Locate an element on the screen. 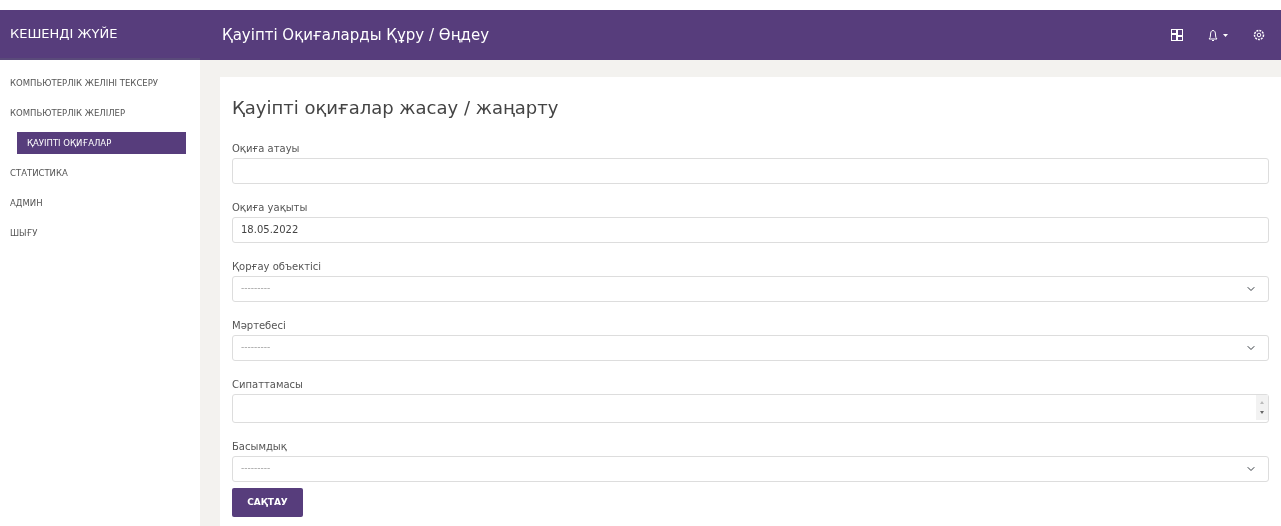  sidebar-item: ҚАУІПТІ ОҚИҒАЛАР is located at coordinates (101, 143).